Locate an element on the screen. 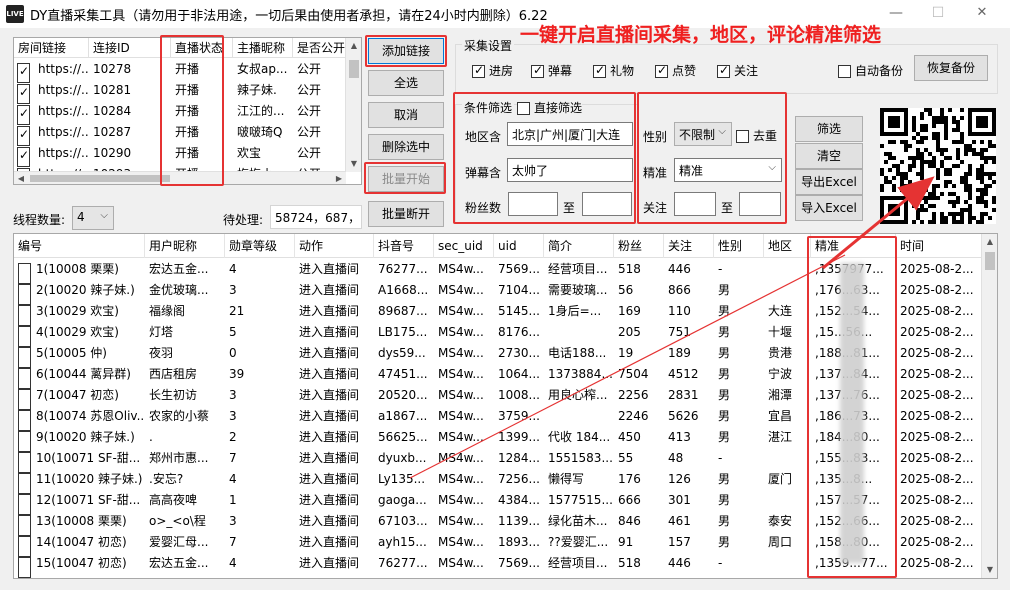 This screenshot has width=1010, height=590. col-is-public: 是否公开 is located at coordinates (319, 48).